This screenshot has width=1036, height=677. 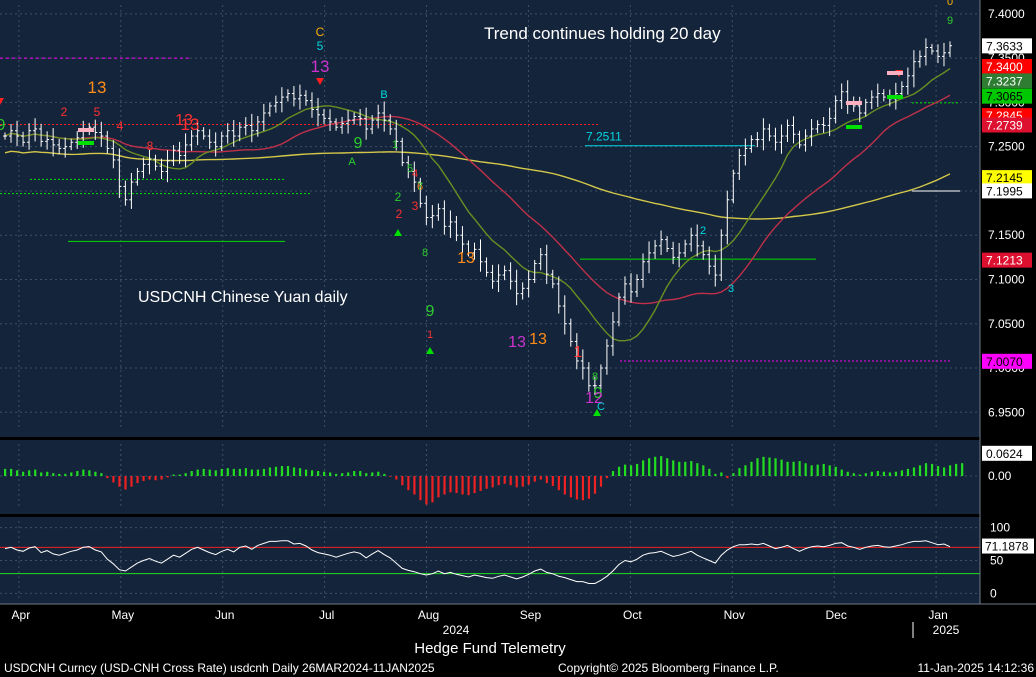 I want to click on x-tick-label: Aug, so click(x=428, y=615).